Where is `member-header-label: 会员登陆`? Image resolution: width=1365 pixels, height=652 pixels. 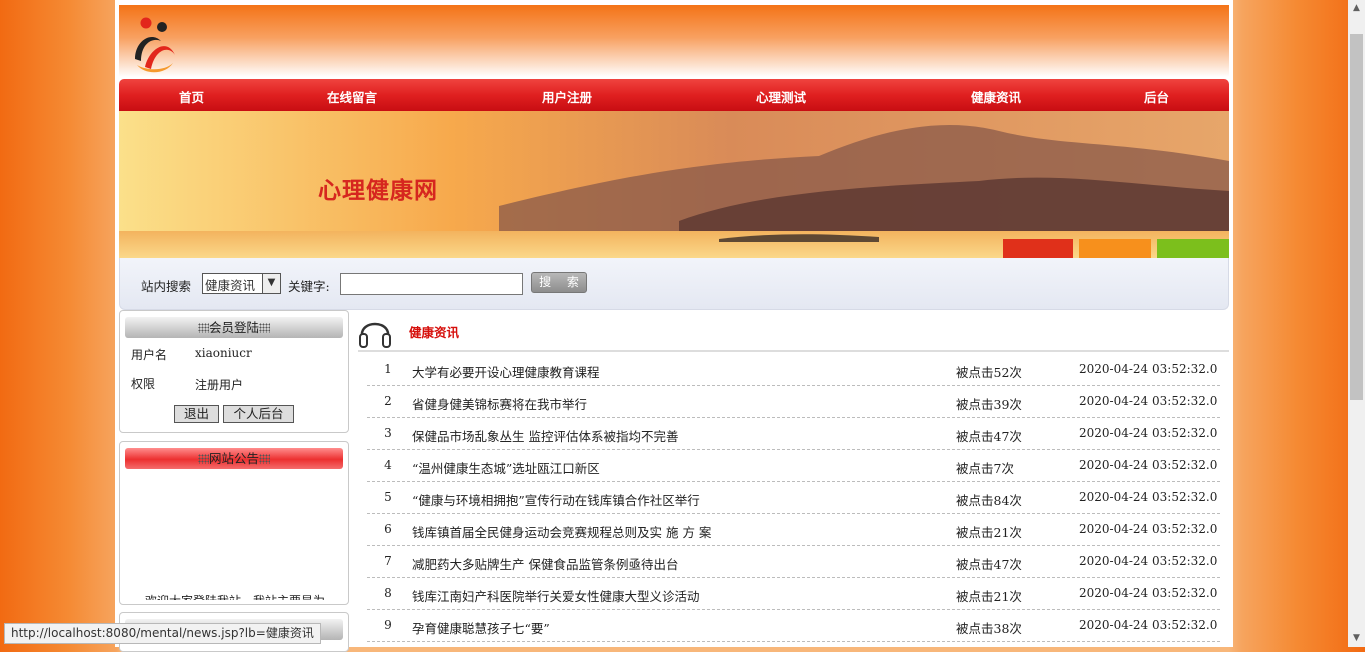 member-header-label: 会员登陆 is located at coordinates (233, 327).